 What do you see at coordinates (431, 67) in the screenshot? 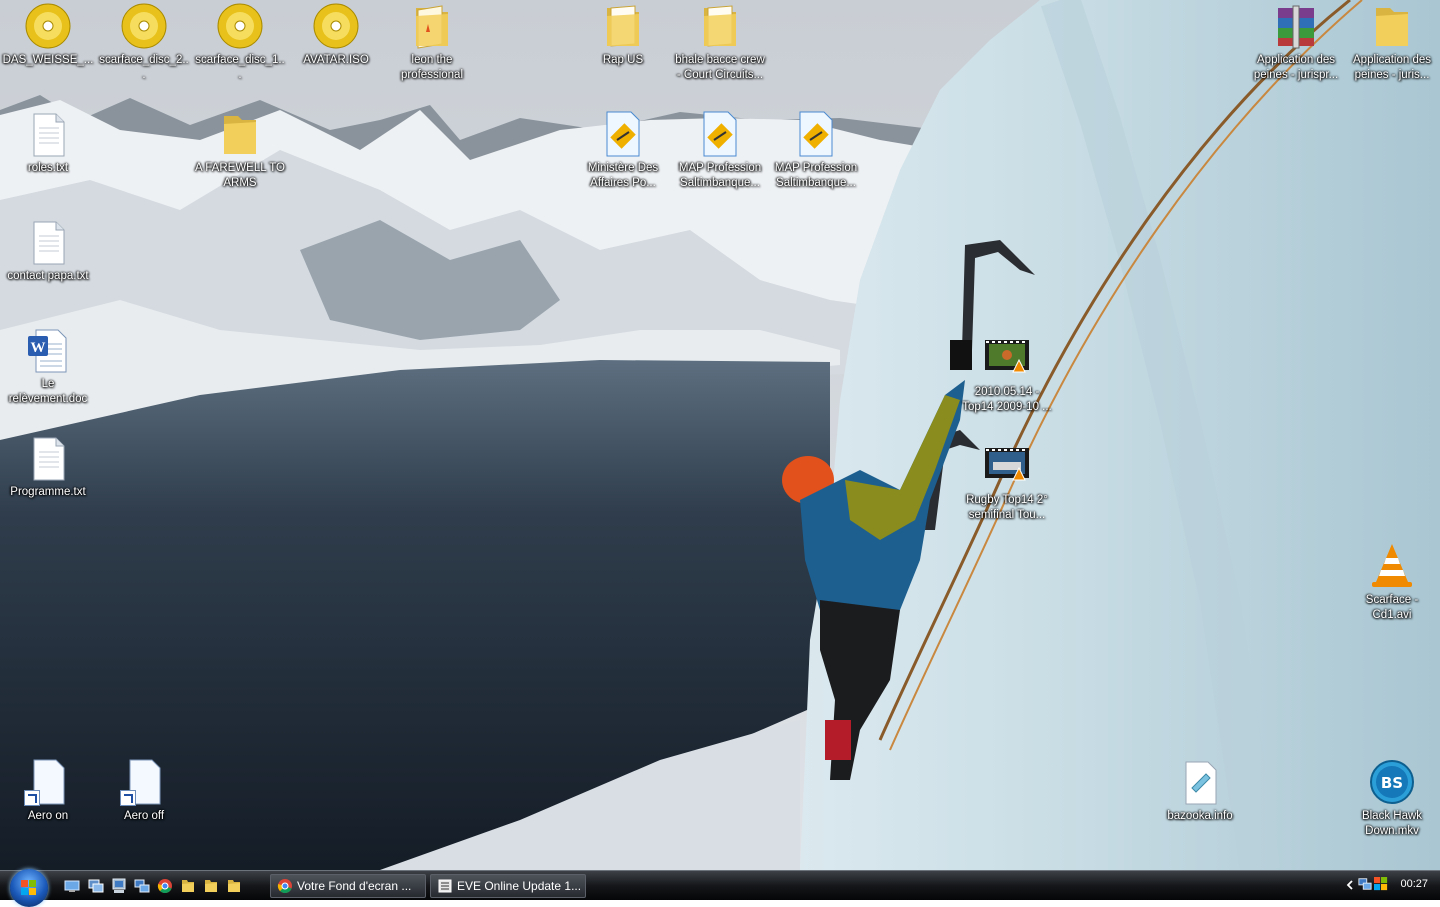
I see `icon-label: leon the professional` at bounding box center [431, 67].